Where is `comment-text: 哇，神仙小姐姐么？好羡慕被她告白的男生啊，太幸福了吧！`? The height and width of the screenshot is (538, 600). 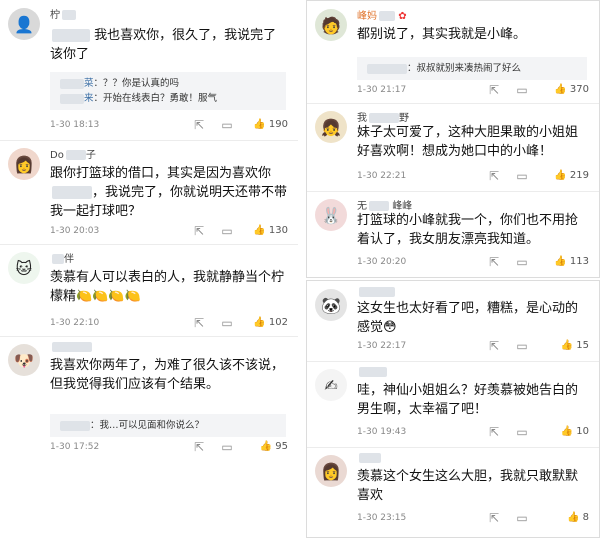
comment-text: 哇，神仙小姐姐么？好羡慕被她告白的男生啊，太幸福了吧！ is located at coordinates (468, 400).